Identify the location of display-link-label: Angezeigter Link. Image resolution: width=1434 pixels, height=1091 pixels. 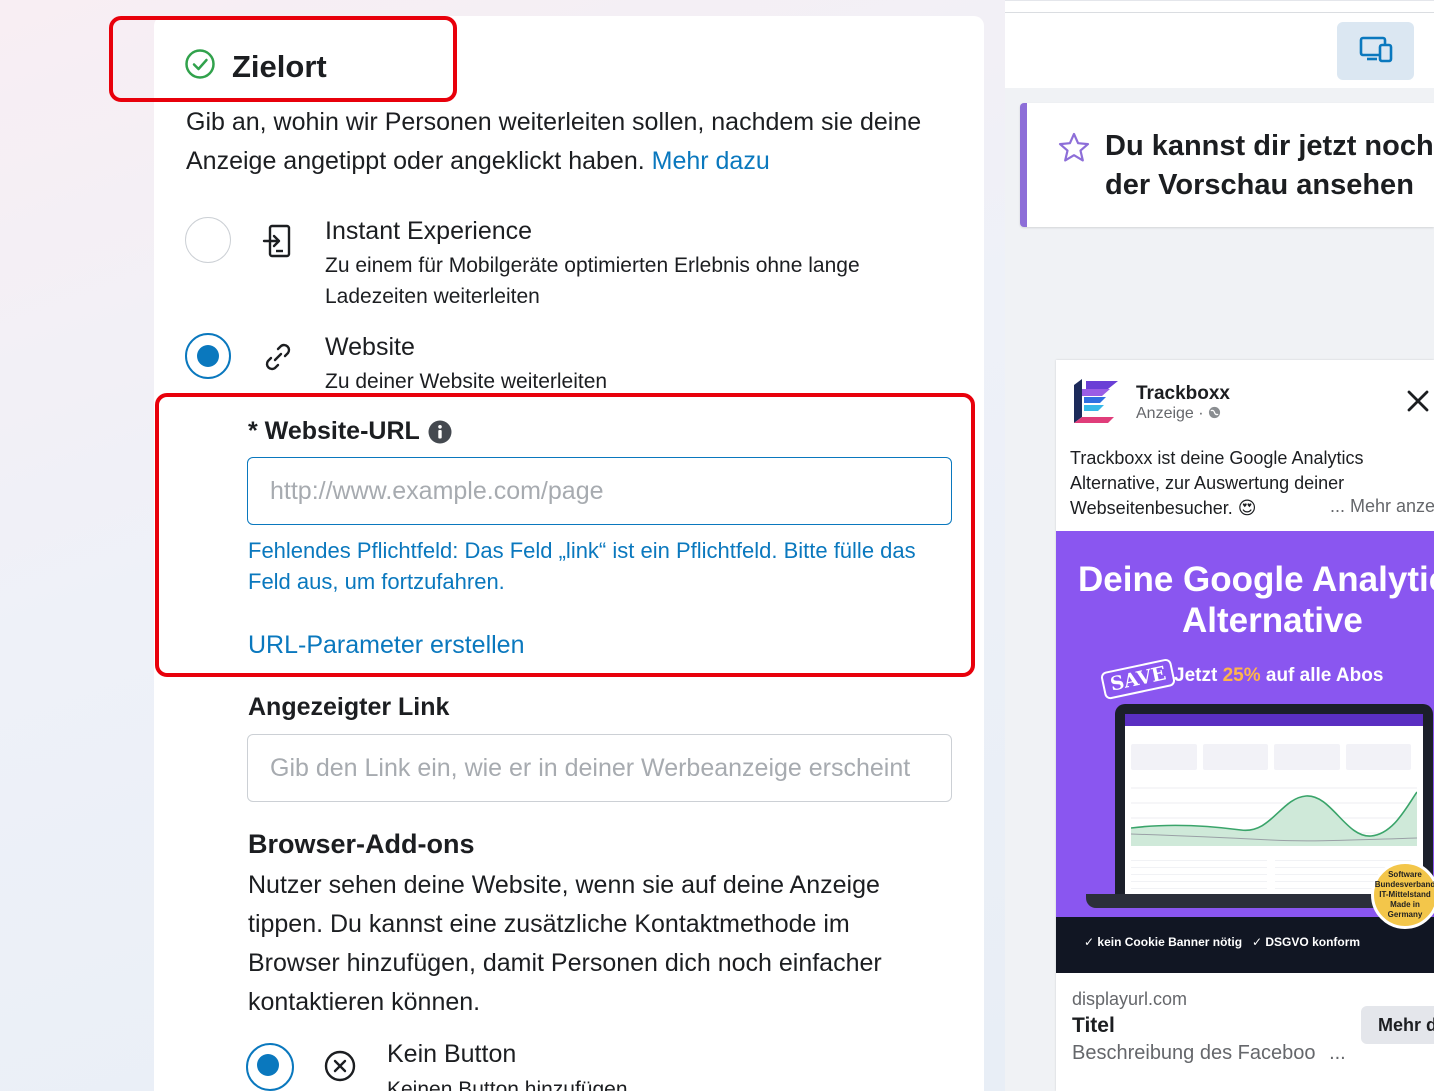
(349, 707).